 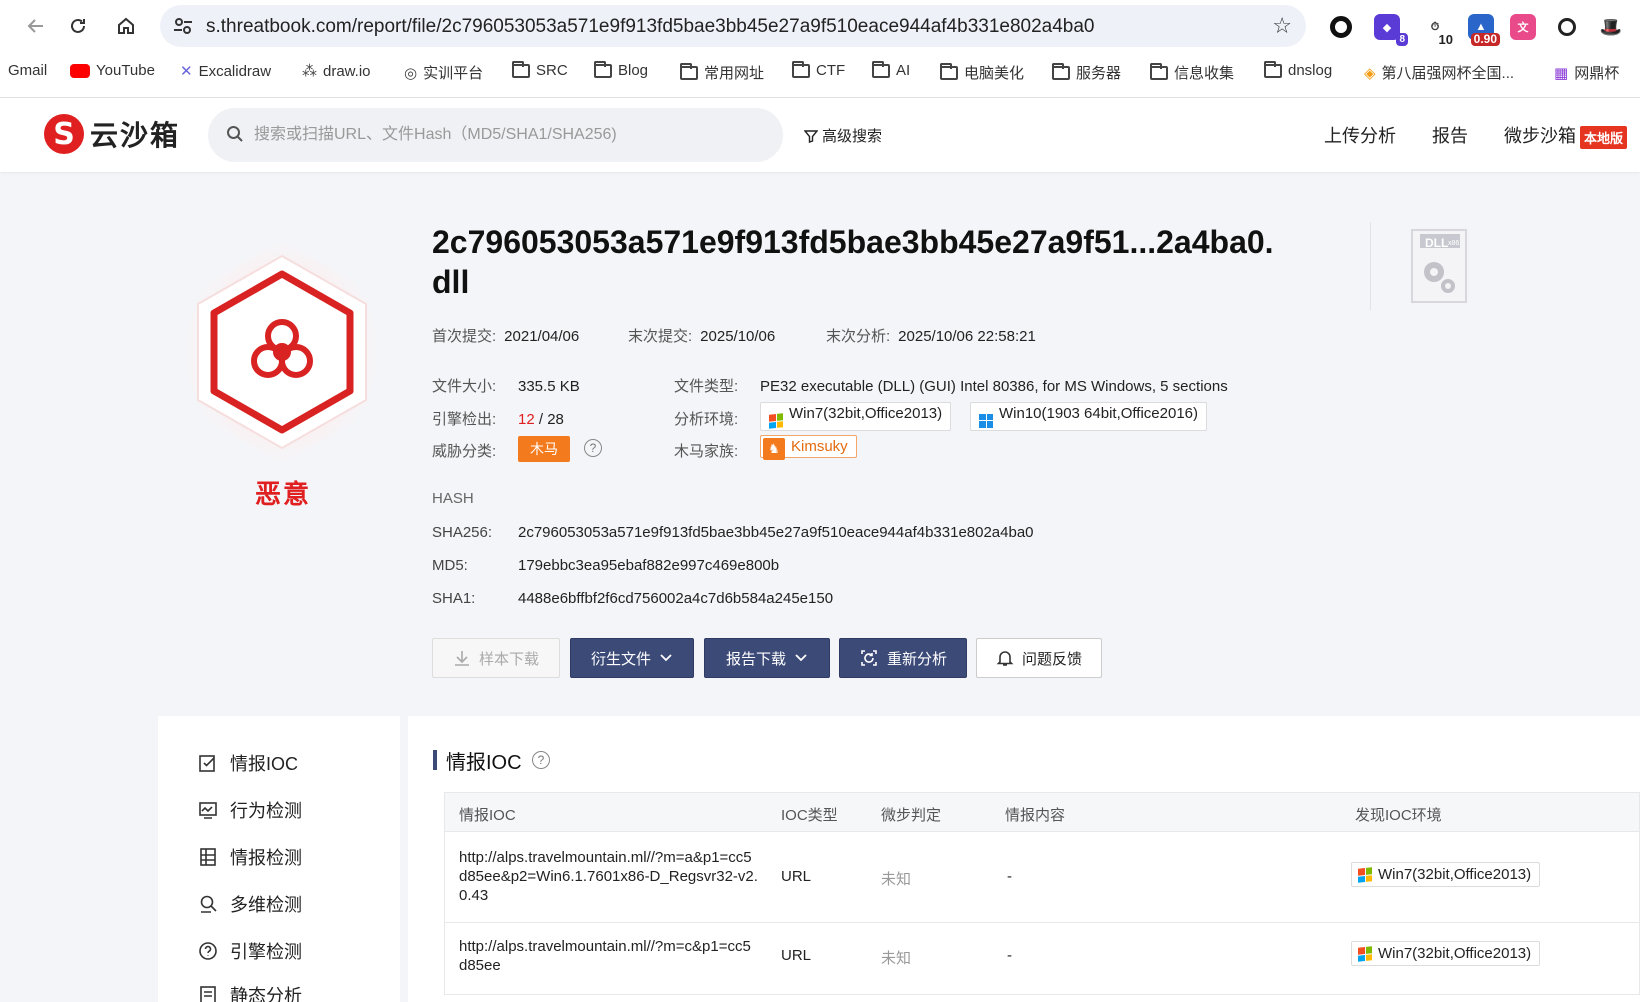 What do you see at coordinates (1604, 137) in the screenshot?
I see `local-version-badge: 本地版` at bounding box center [1604, 137].